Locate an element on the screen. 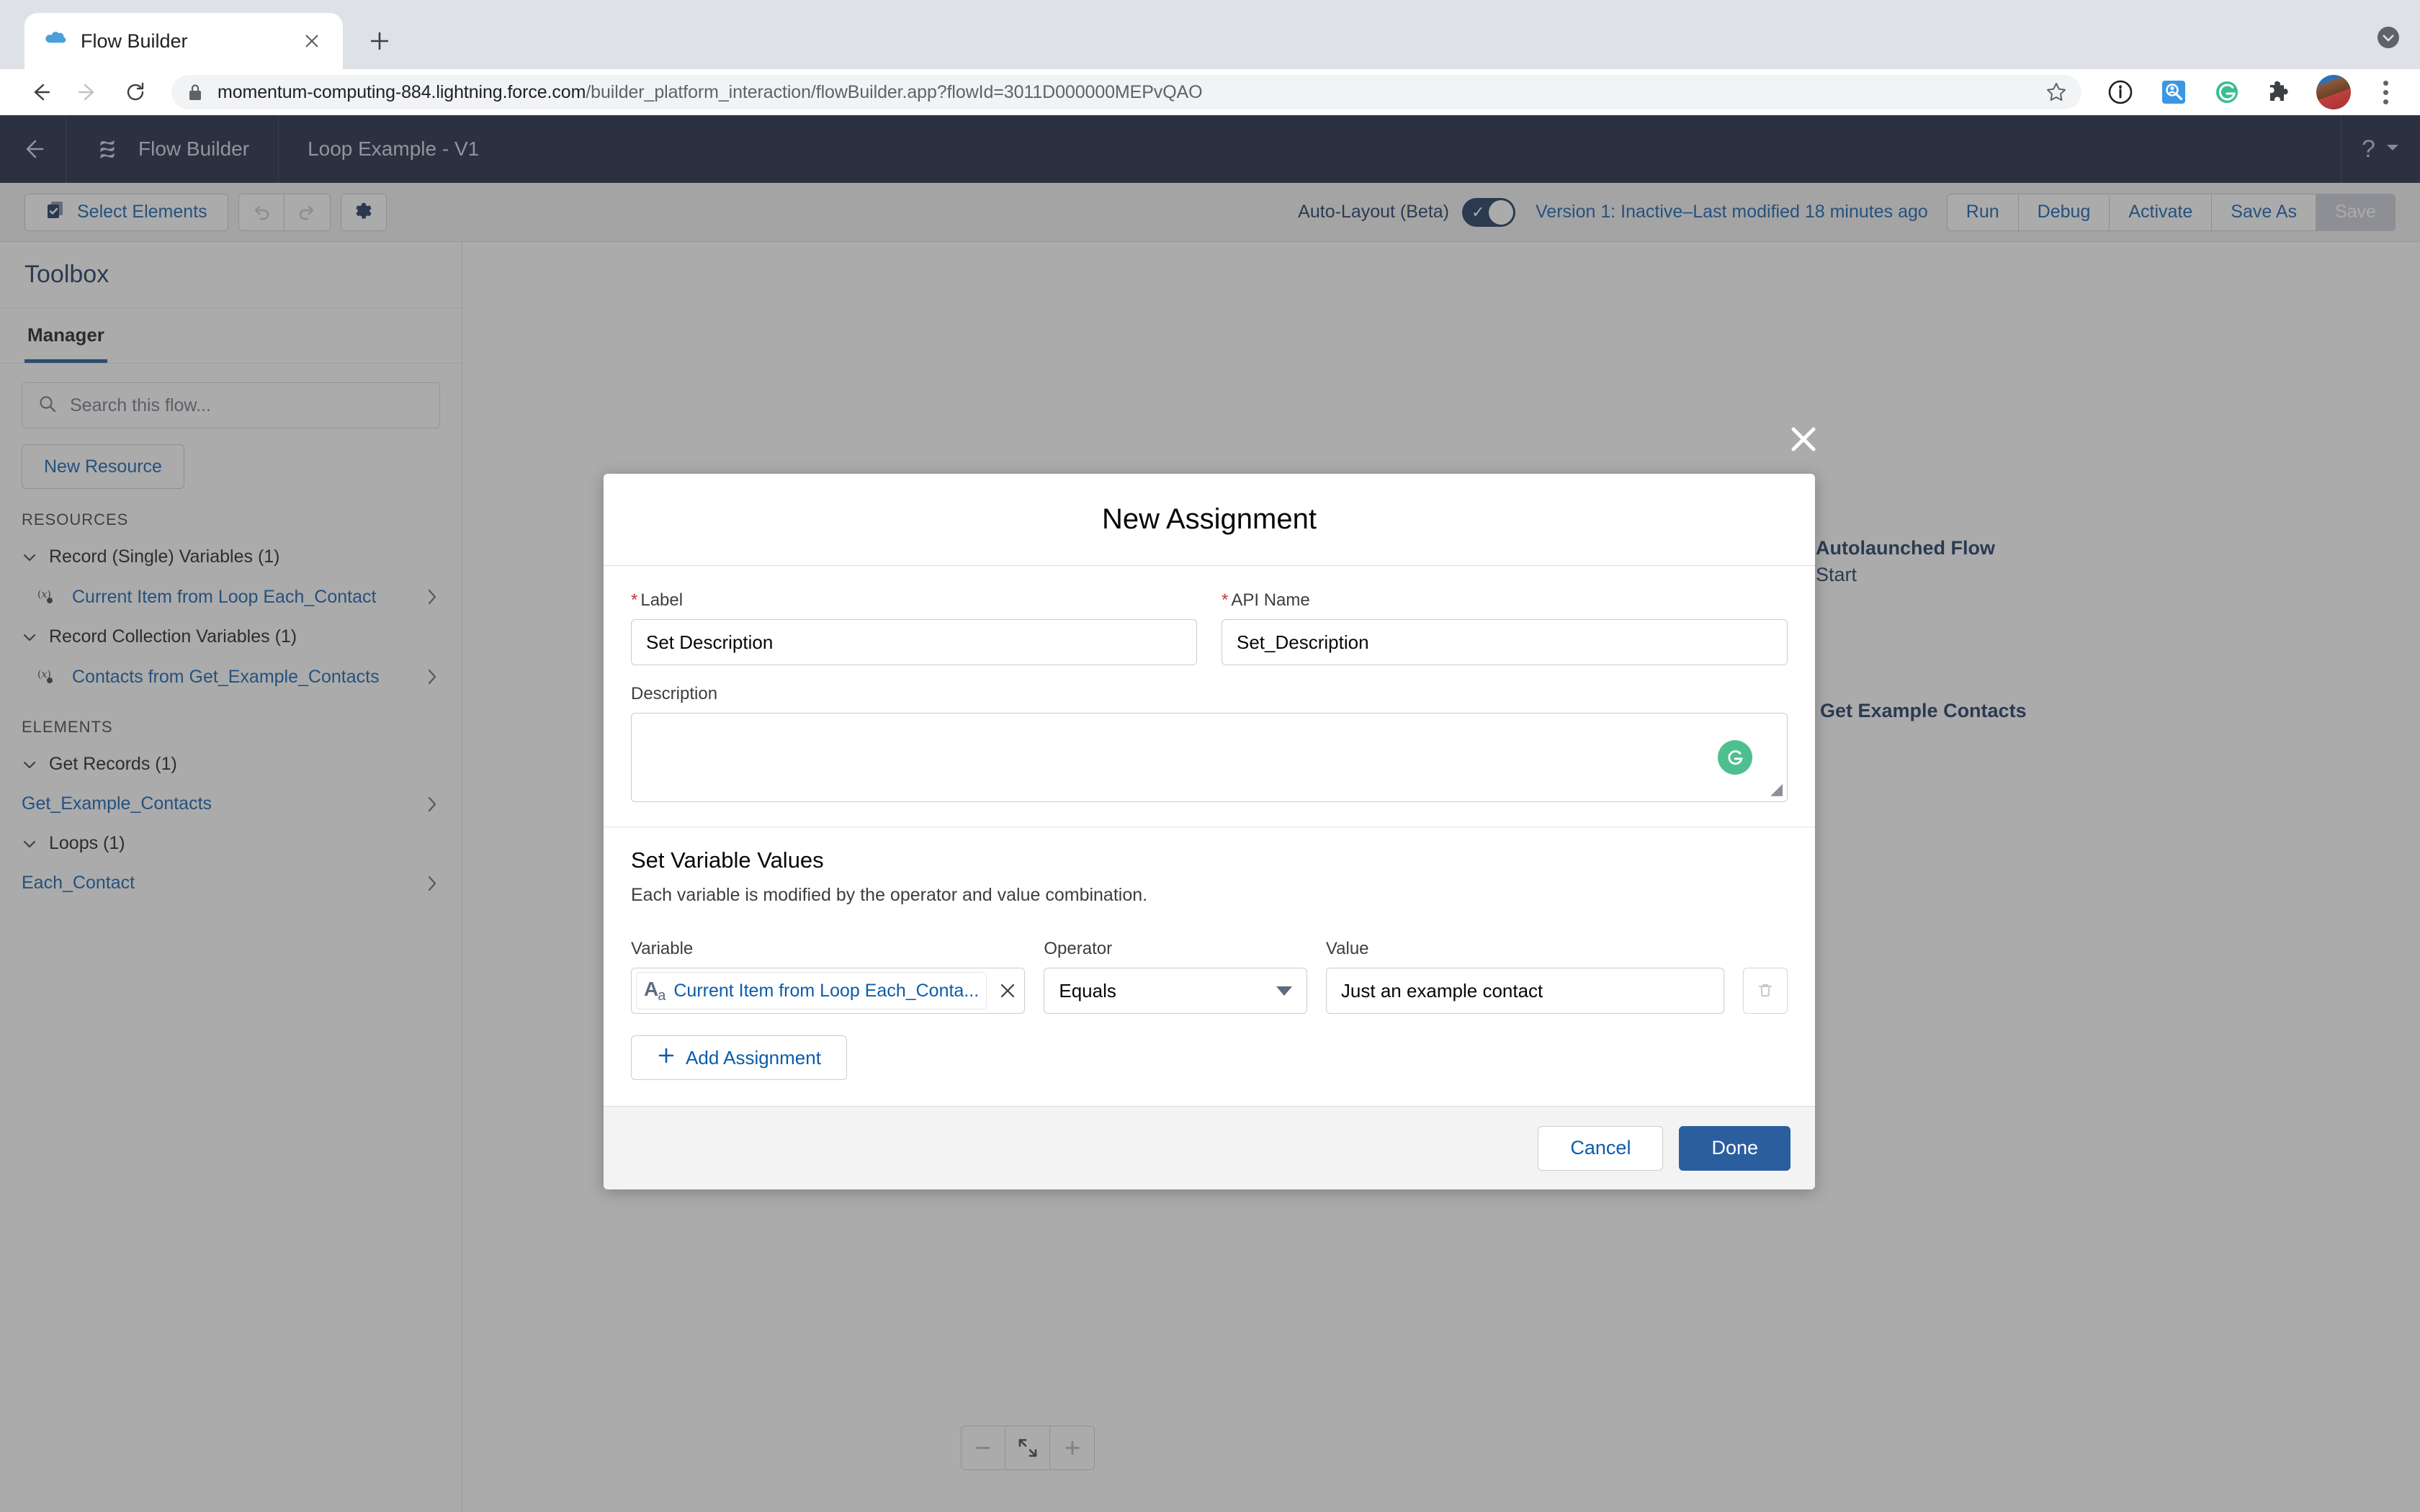  operator-select: Equals is located at coordinates (1175, 991).